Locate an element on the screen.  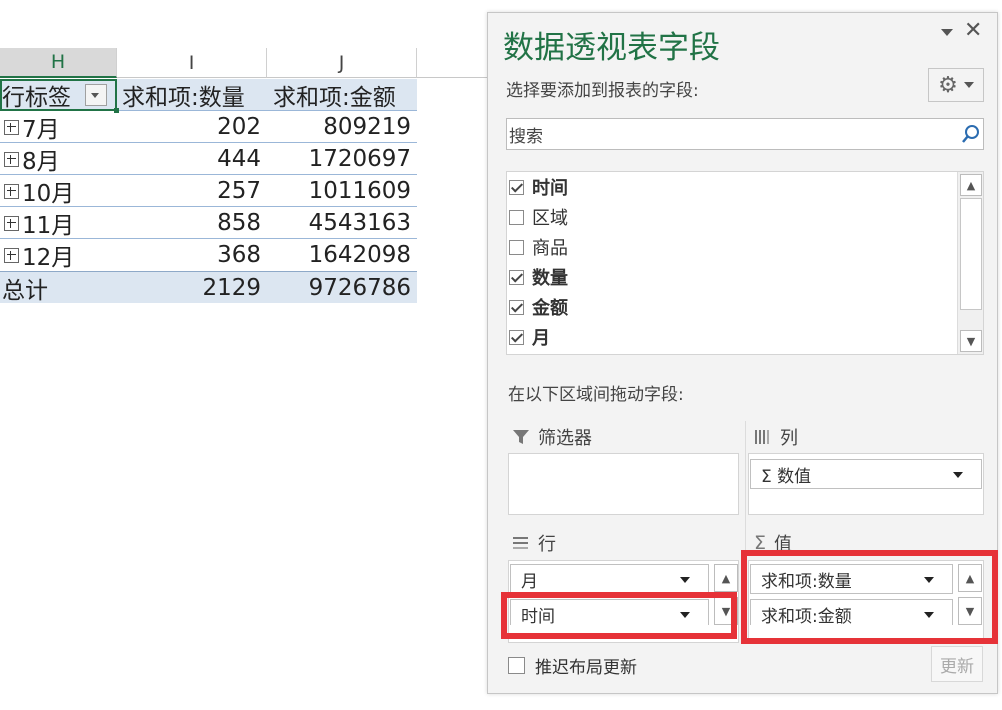
column-header-filler is located at coordinates (452, 63).